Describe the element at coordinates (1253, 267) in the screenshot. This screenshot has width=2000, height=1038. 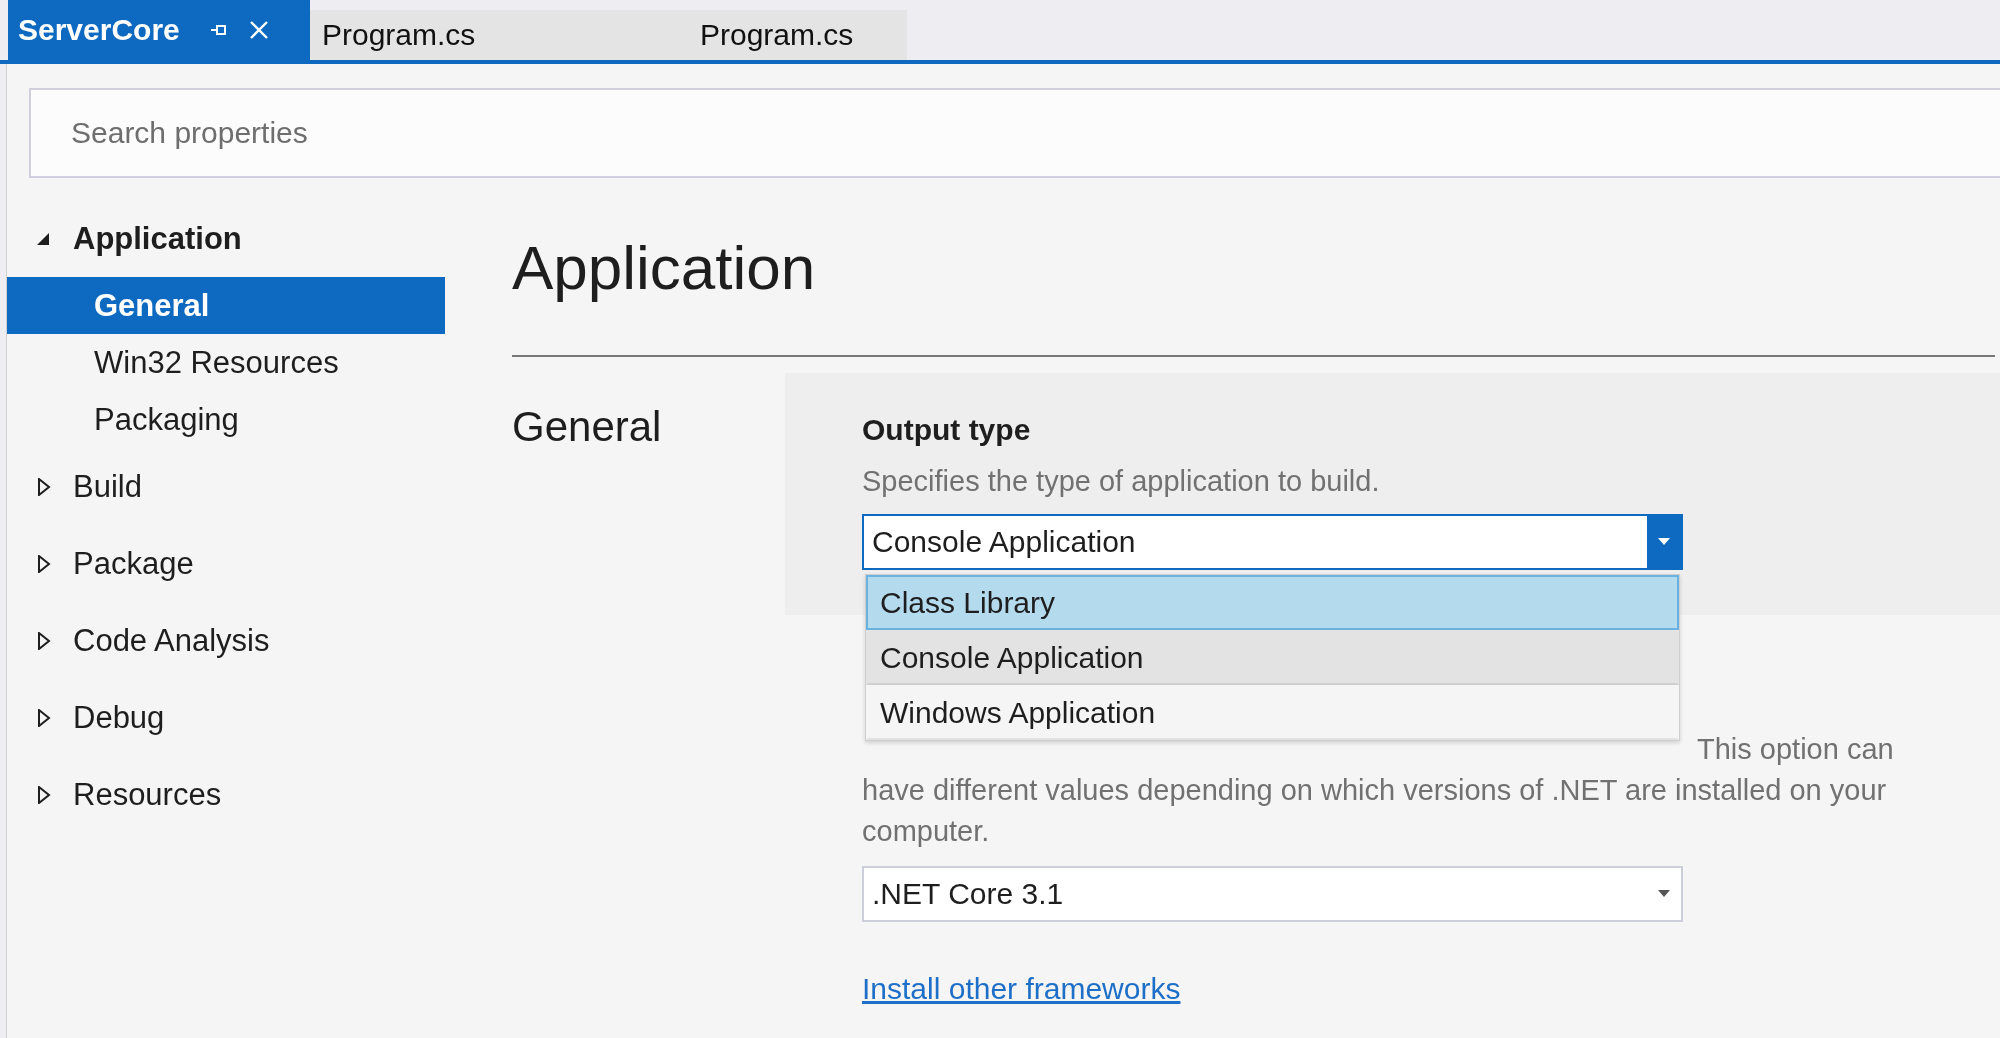
I see `page-title: Application` at that location.